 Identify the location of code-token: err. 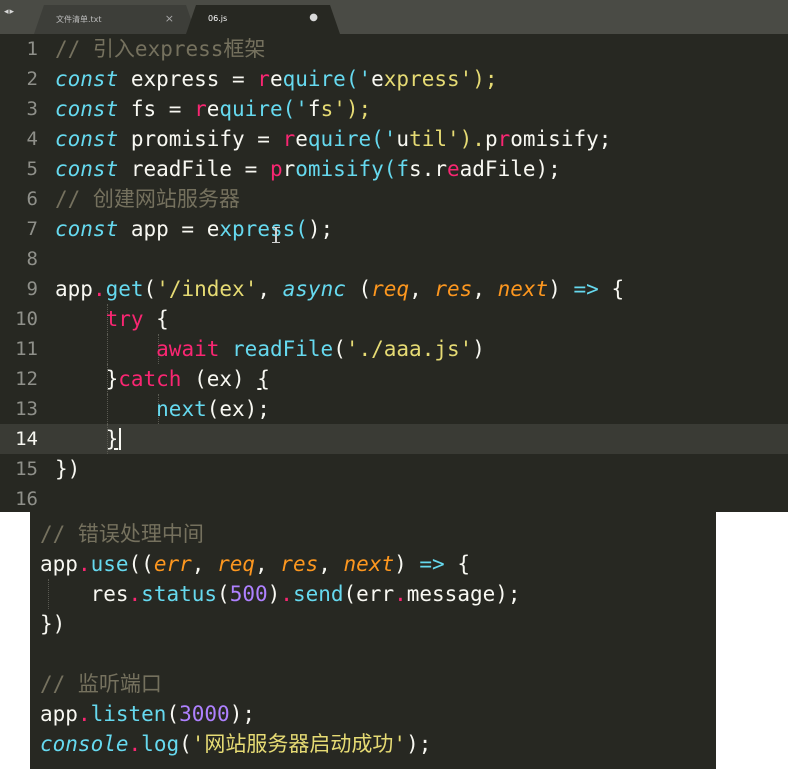
(172, 564).